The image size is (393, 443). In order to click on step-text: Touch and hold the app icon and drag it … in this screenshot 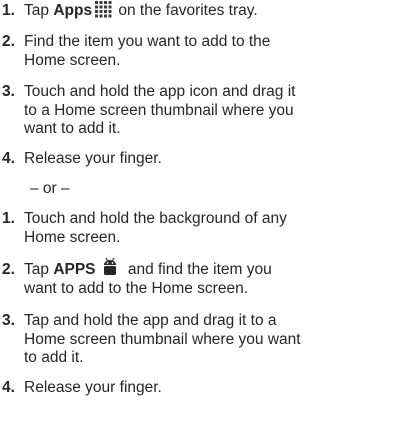, I will do `click(207, 111)`.